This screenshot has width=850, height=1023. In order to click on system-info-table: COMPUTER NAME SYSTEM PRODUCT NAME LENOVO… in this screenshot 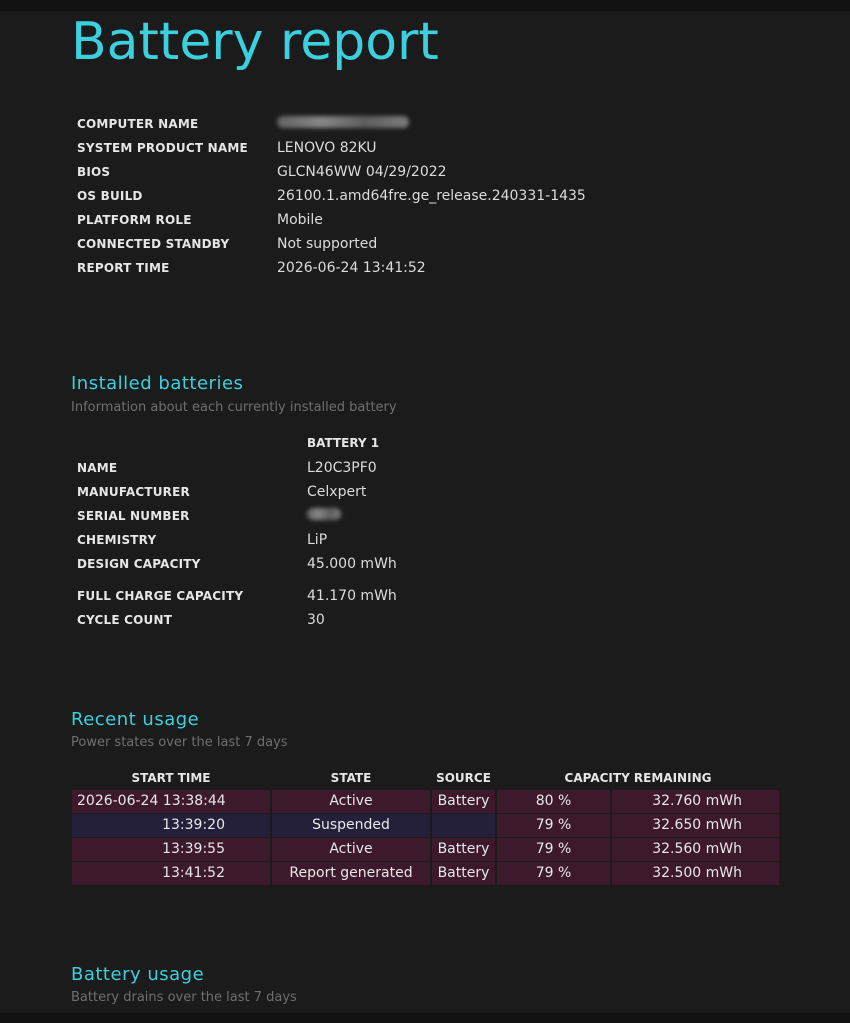, I will do `click(331, 196)`.